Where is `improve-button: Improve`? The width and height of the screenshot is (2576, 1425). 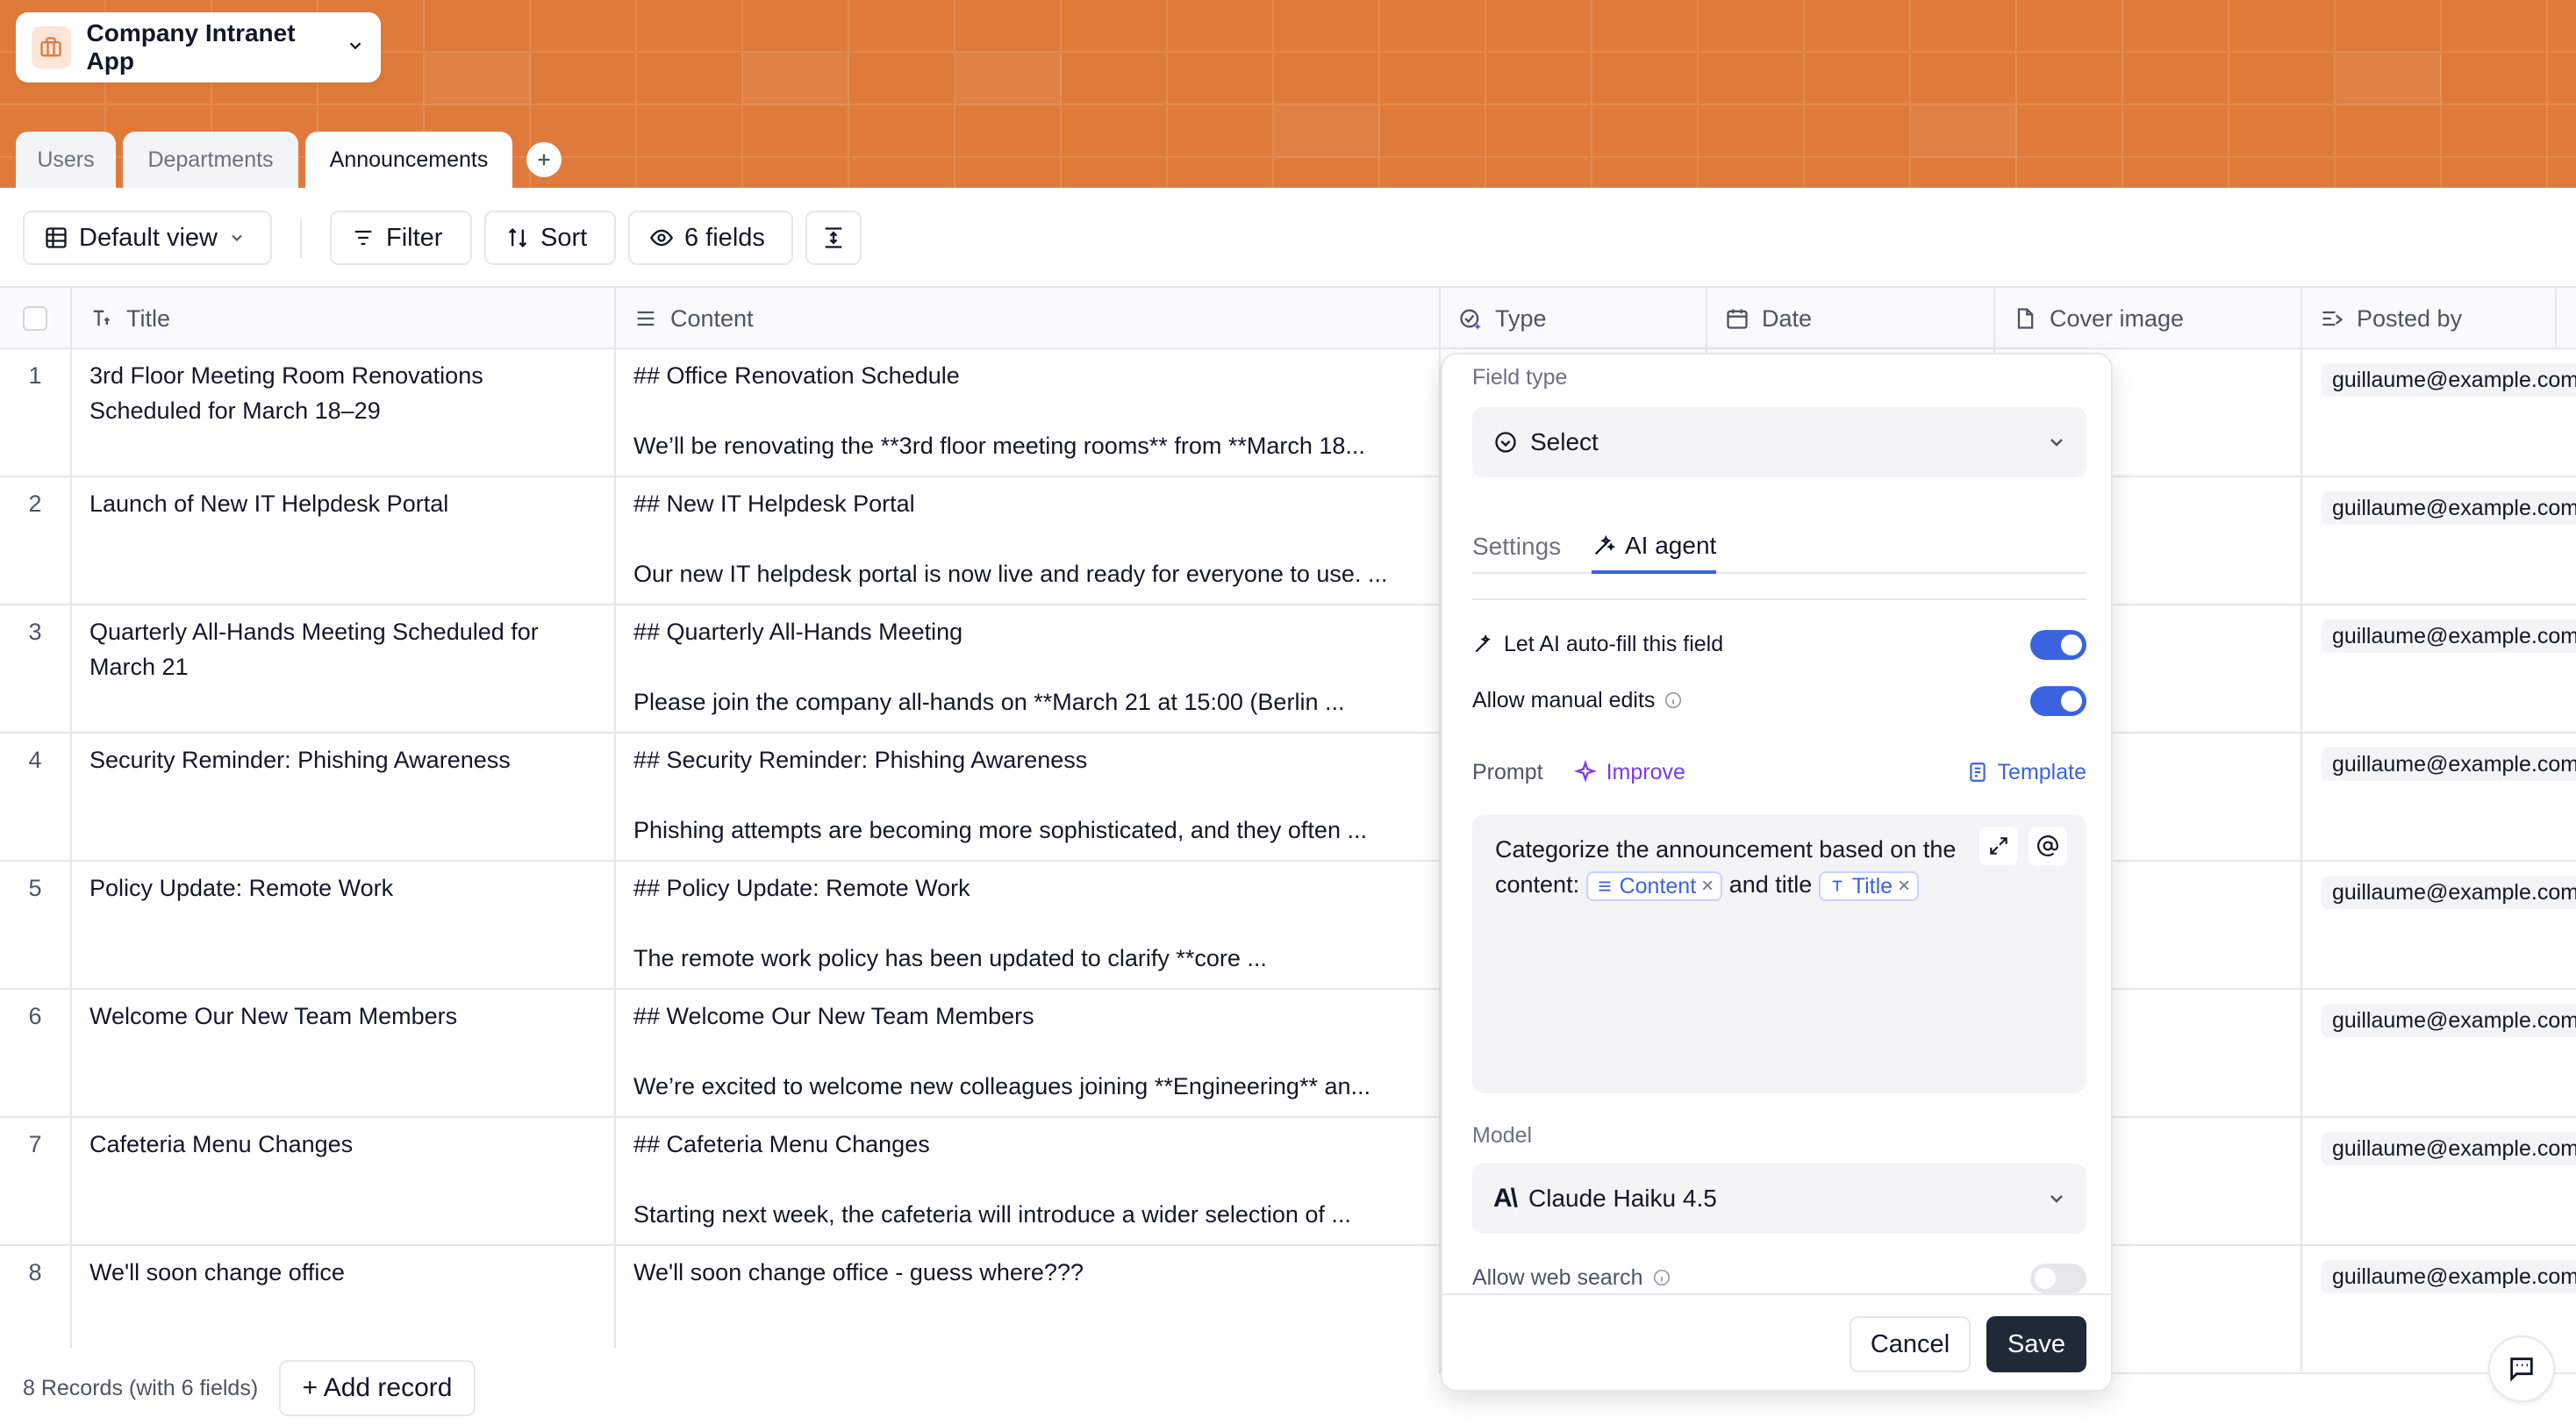 improve-button: Improve is located at coordinates (1629, 773).